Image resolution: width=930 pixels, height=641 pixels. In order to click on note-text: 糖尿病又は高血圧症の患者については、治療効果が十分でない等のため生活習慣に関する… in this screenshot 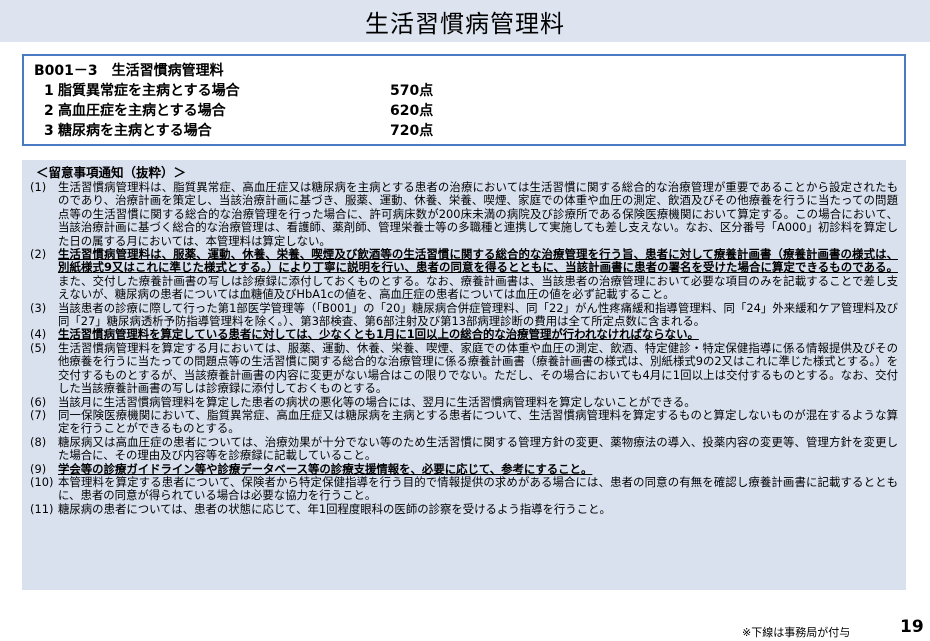, I will do `click(478, 448)`.